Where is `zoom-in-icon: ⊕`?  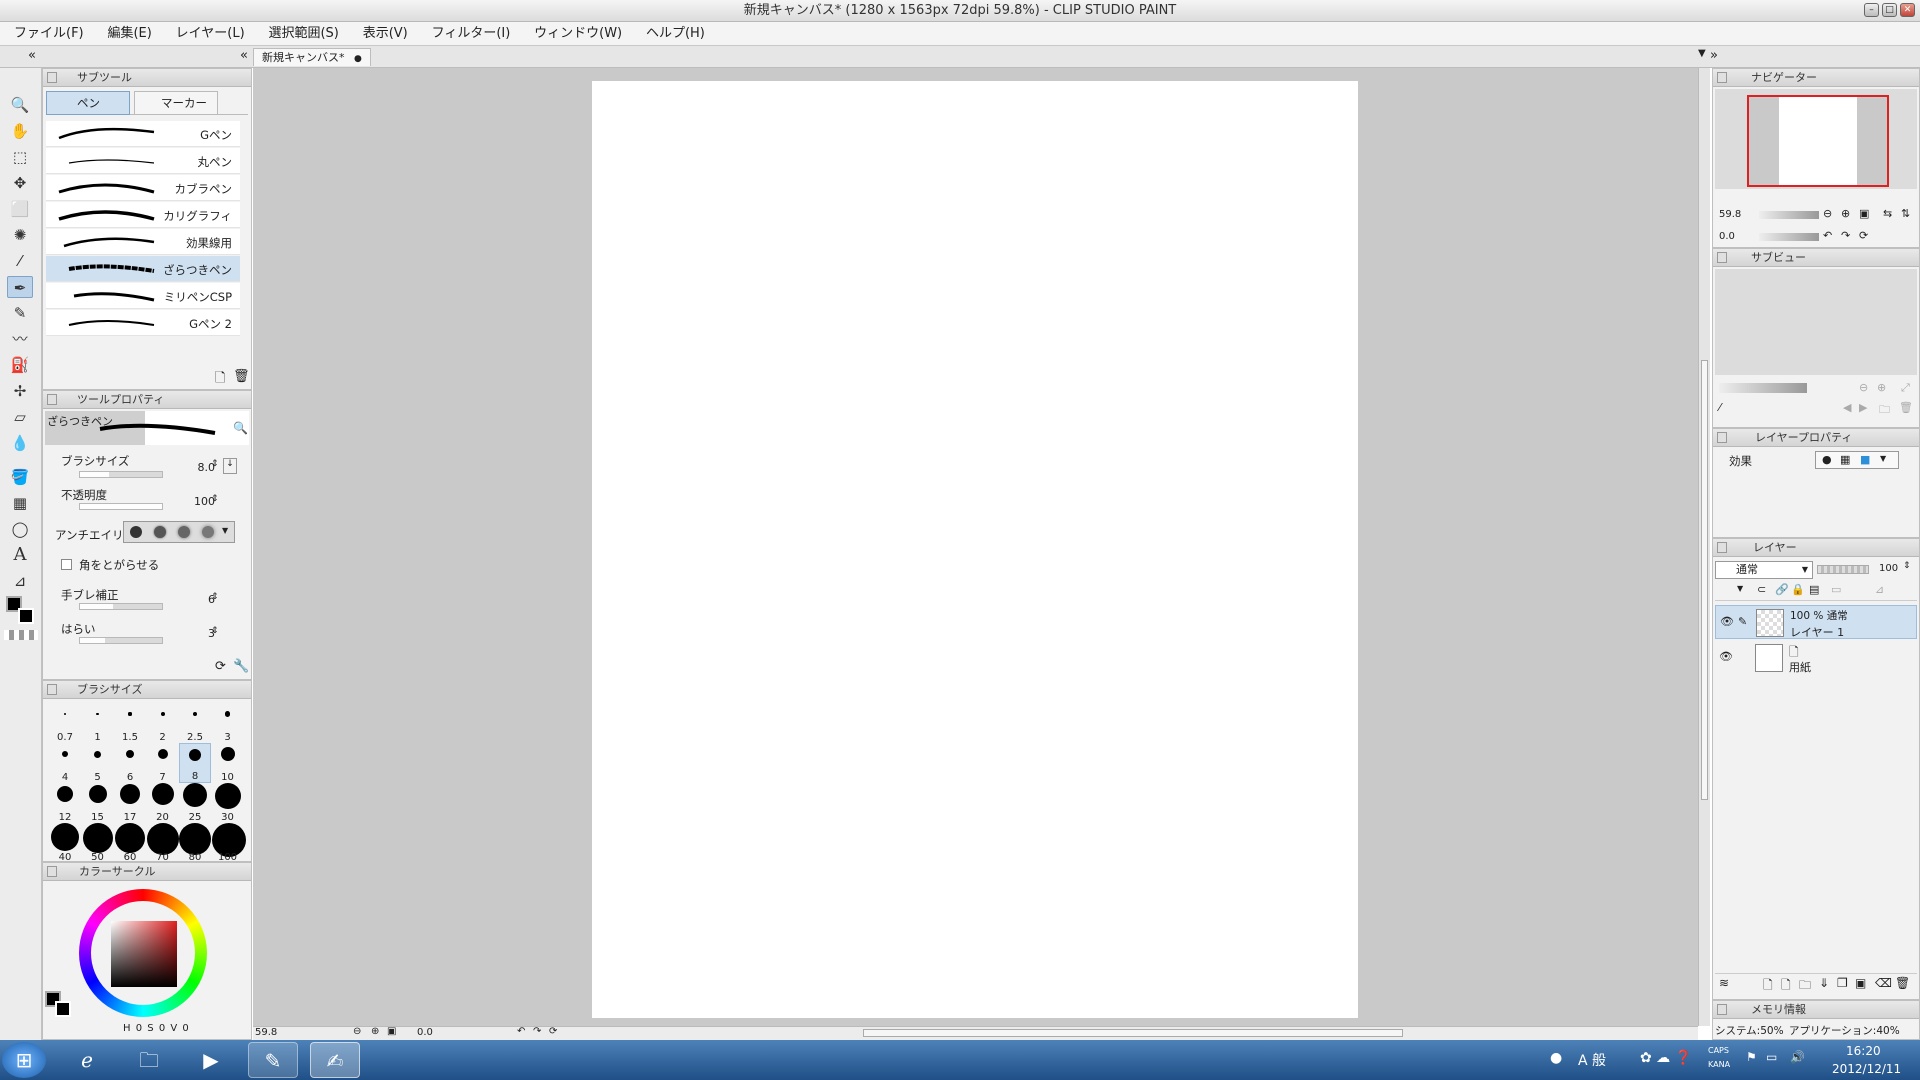 zoom-in-icon: ⊕ is located at coordinates (1881, 387).